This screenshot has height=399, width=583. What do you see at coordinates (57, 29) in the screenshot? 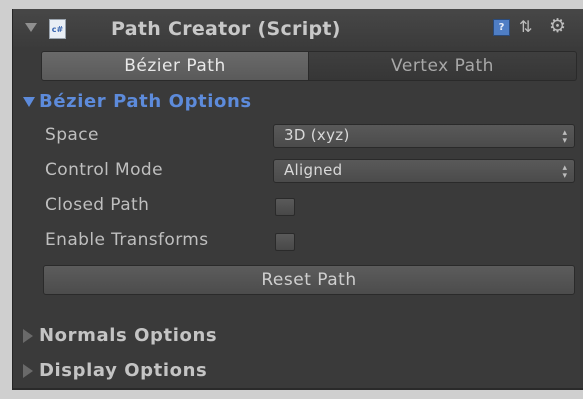
I see `script-icon: c#` at bounding box center [57, 29].